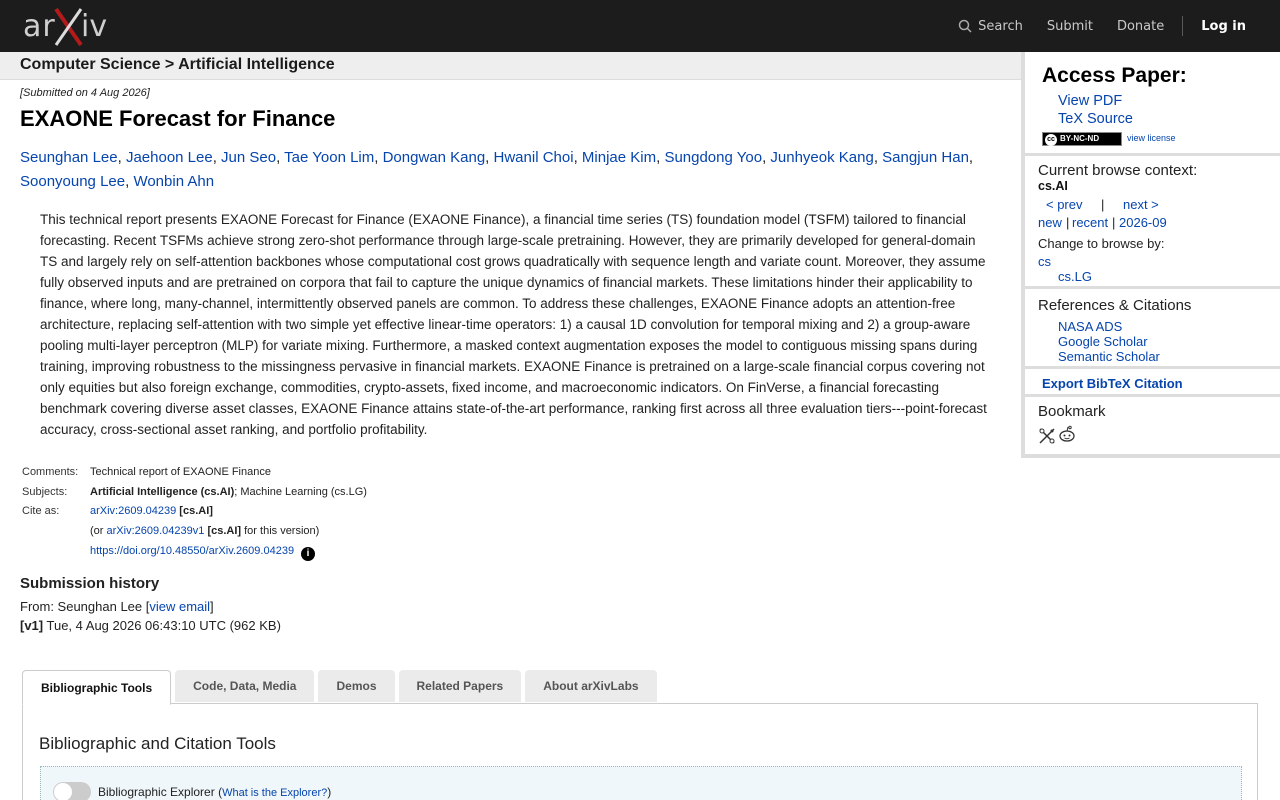 The image size is (1280, 800). What do you see at coordinates (97, 687) in the screenshot?
I see `tab-bibliographic-tools: Bibliographic Tools` at bounding box center [97, 687].